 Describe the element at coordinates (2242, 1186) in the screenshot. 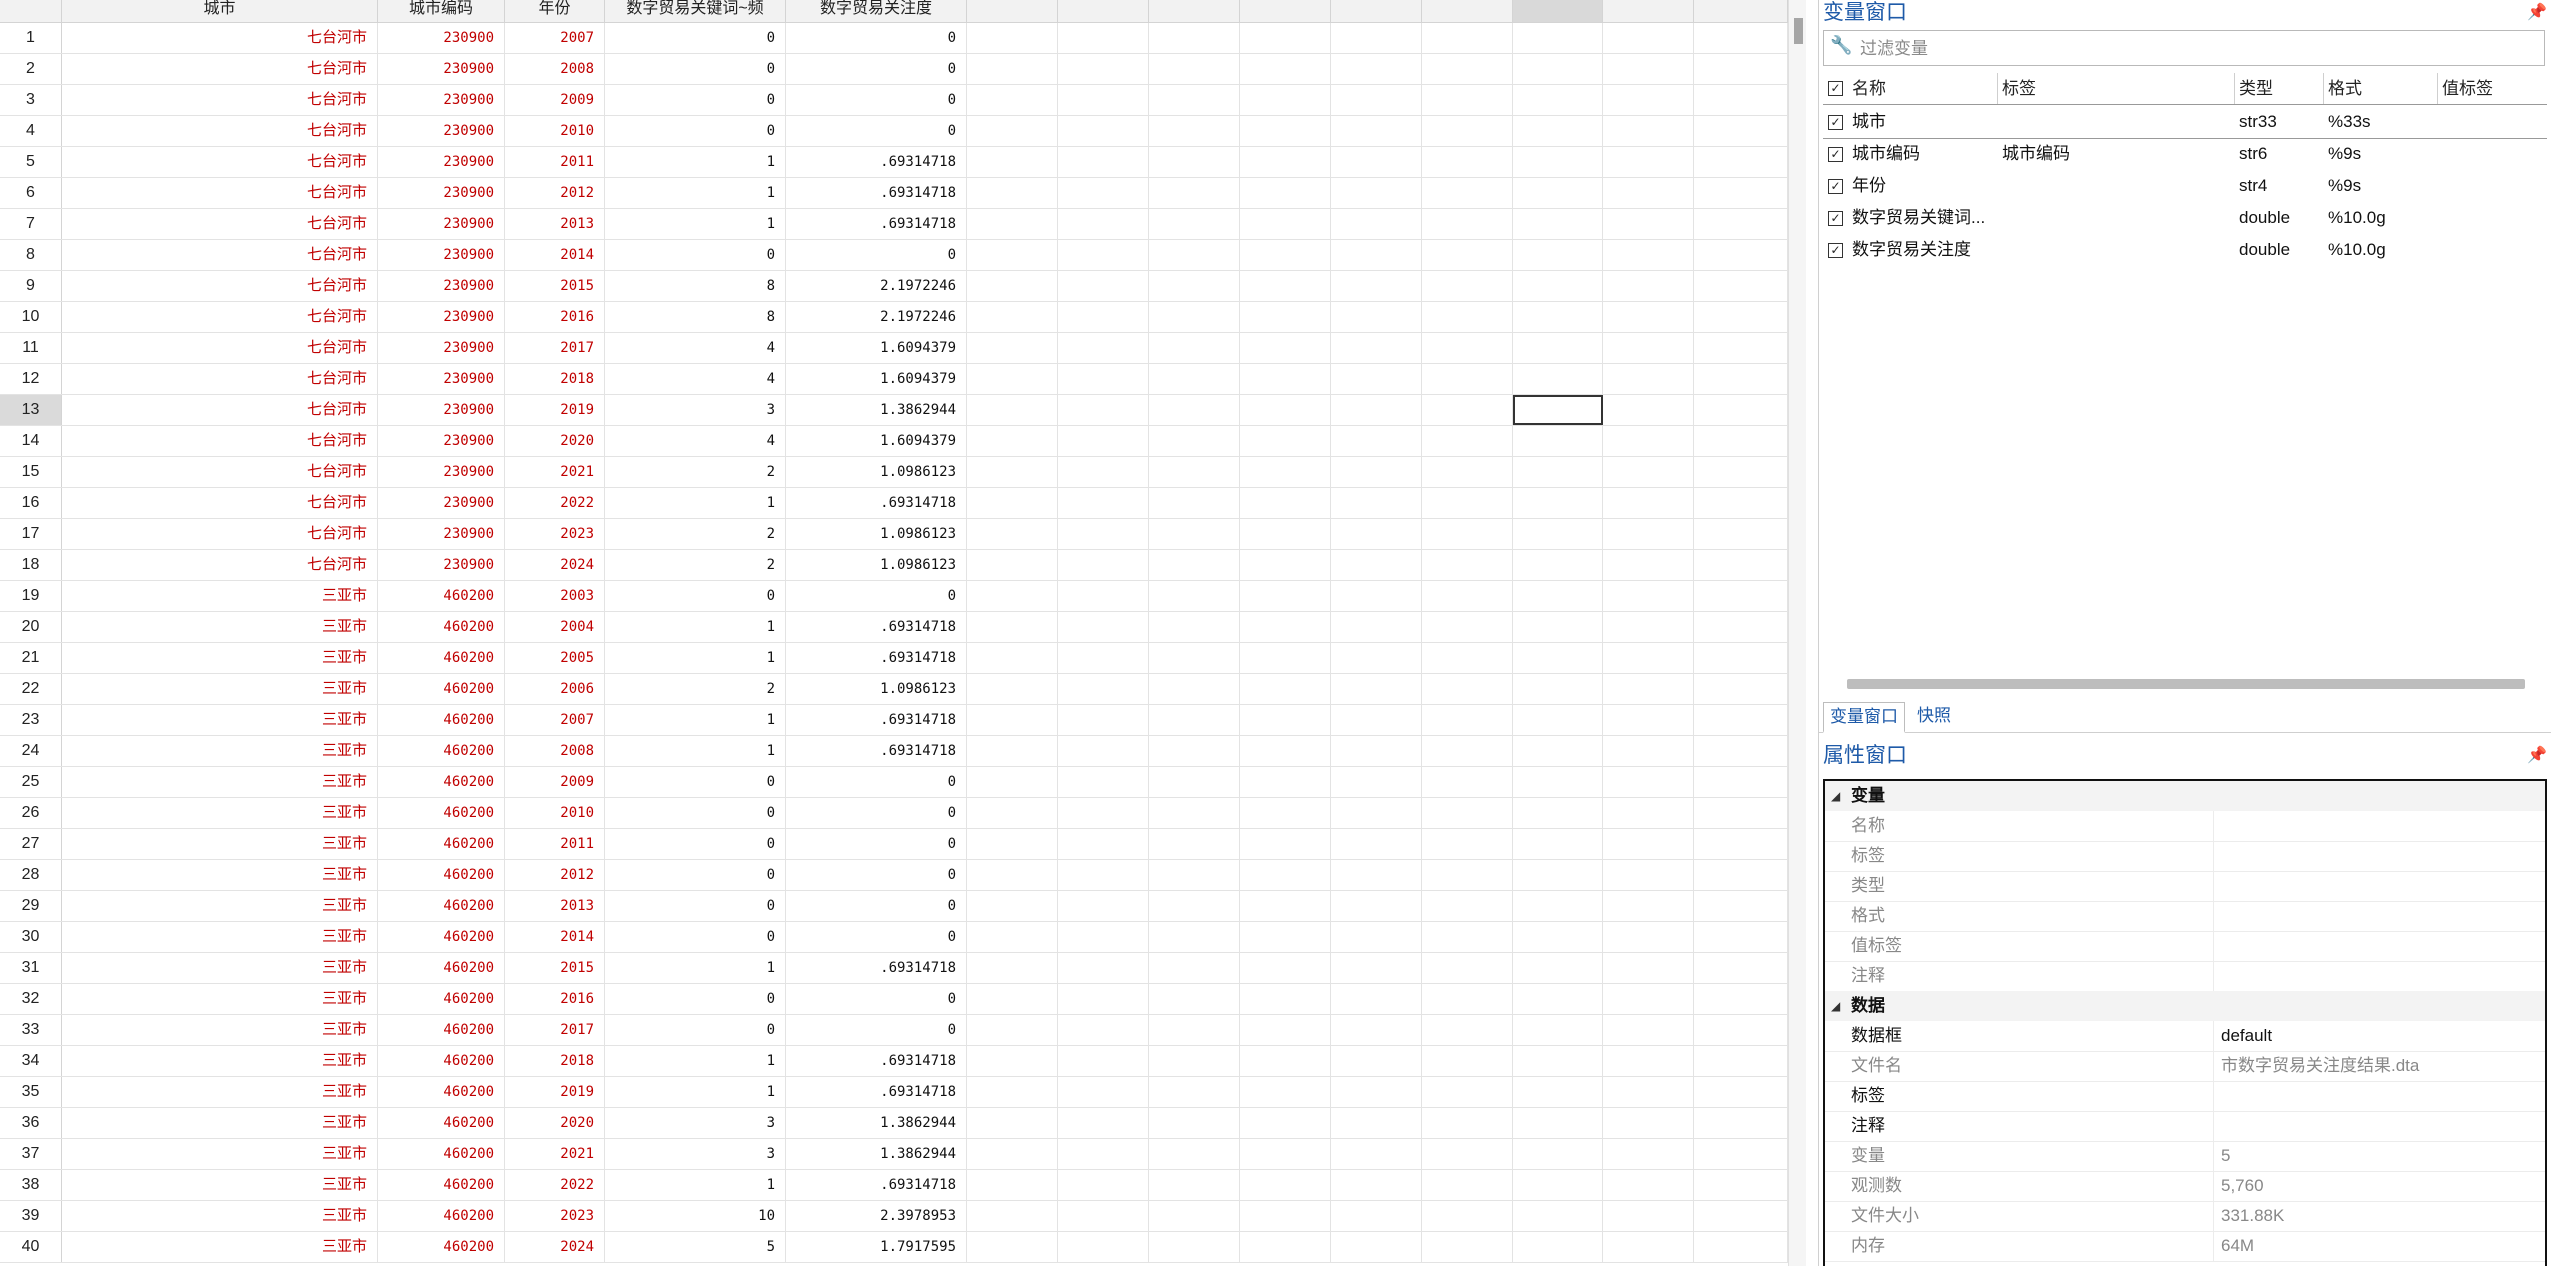

I see `property-value: 5,760` at that location.